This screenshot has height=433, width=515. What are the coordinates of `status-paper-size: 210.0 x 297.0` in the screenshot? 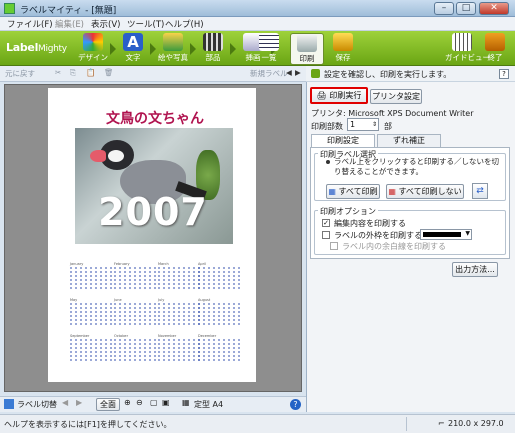 It's located at (476, 423).